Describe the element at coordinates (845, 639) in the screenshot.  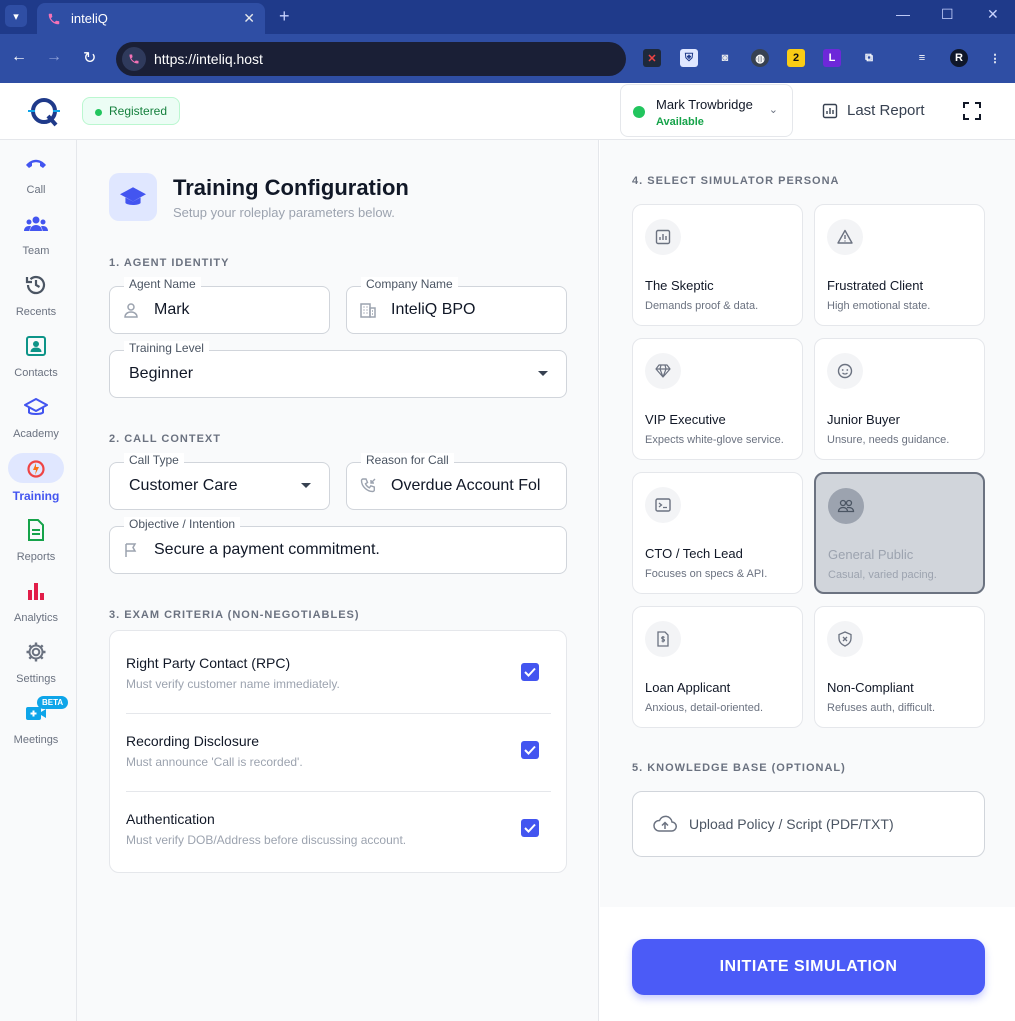
I see `shield-x-icon` at that location.